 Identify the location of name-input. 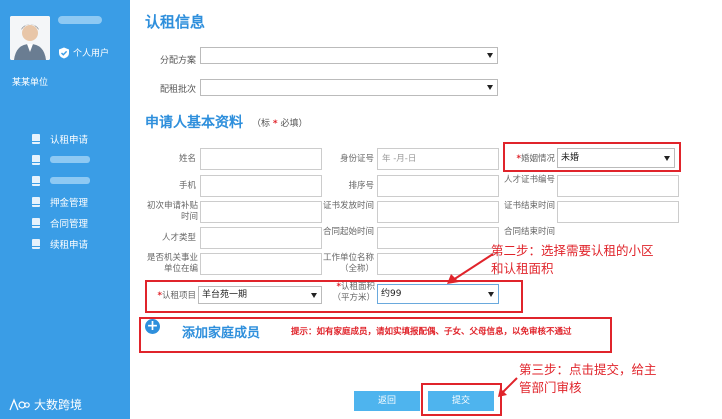
(261, 159).